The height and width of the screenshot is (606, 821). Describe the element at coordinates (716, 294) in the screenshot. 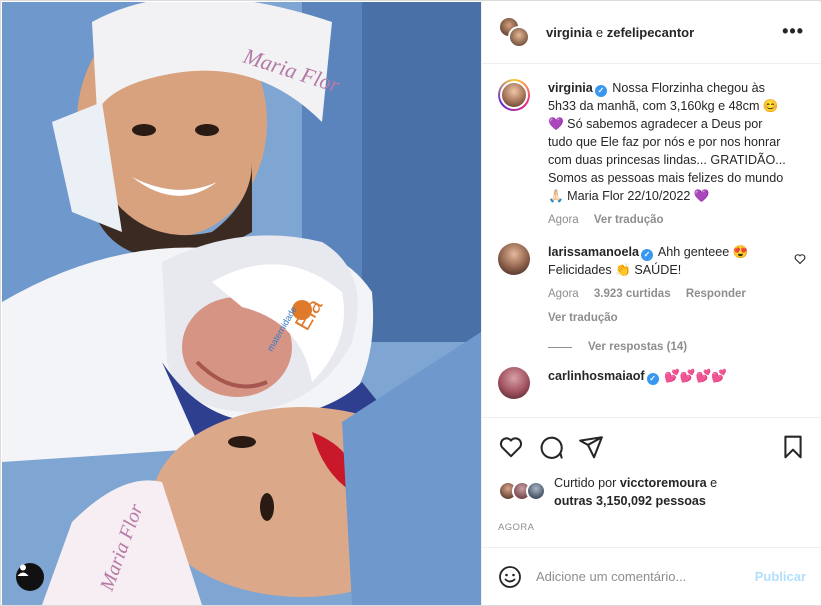

I see `reply-button: Responder` at that location.